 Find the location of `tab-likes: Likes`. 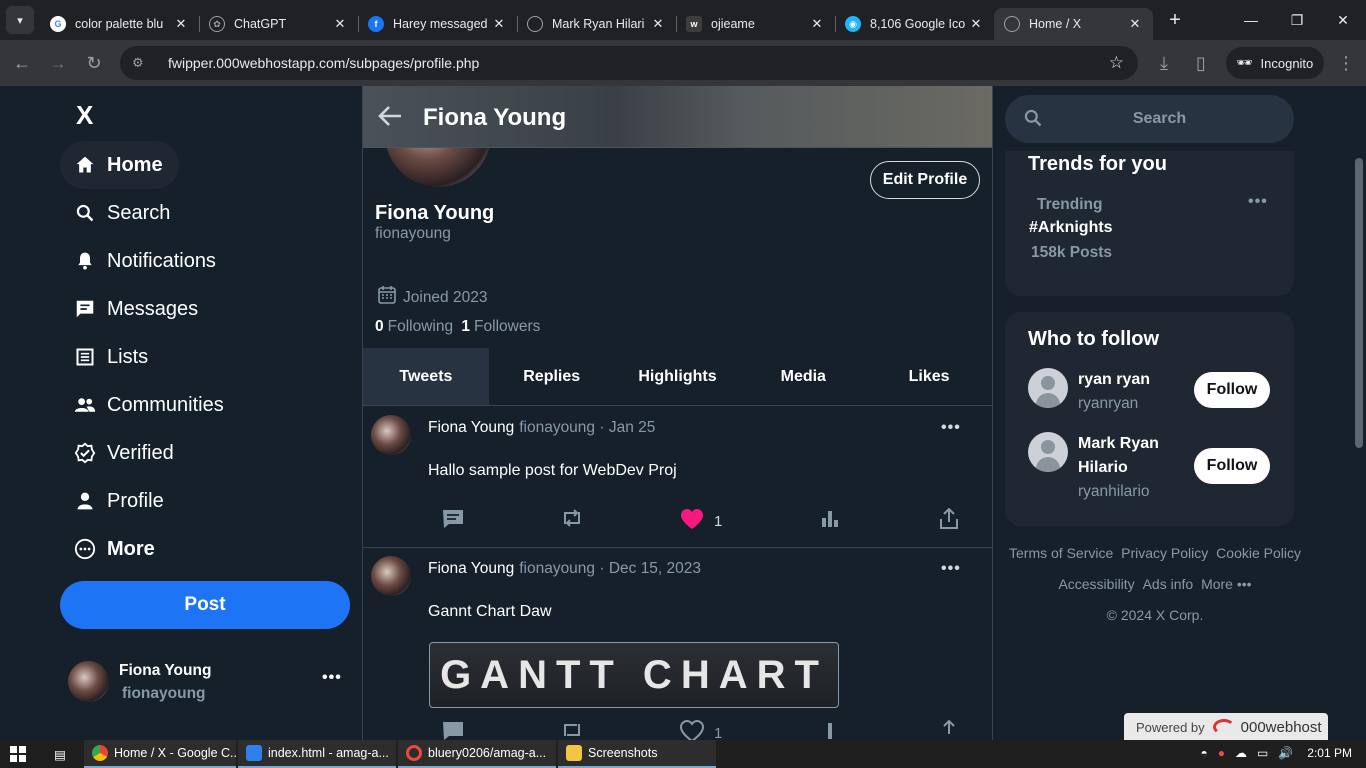

tab-likes: Likes is located at coordinates (929, 376).